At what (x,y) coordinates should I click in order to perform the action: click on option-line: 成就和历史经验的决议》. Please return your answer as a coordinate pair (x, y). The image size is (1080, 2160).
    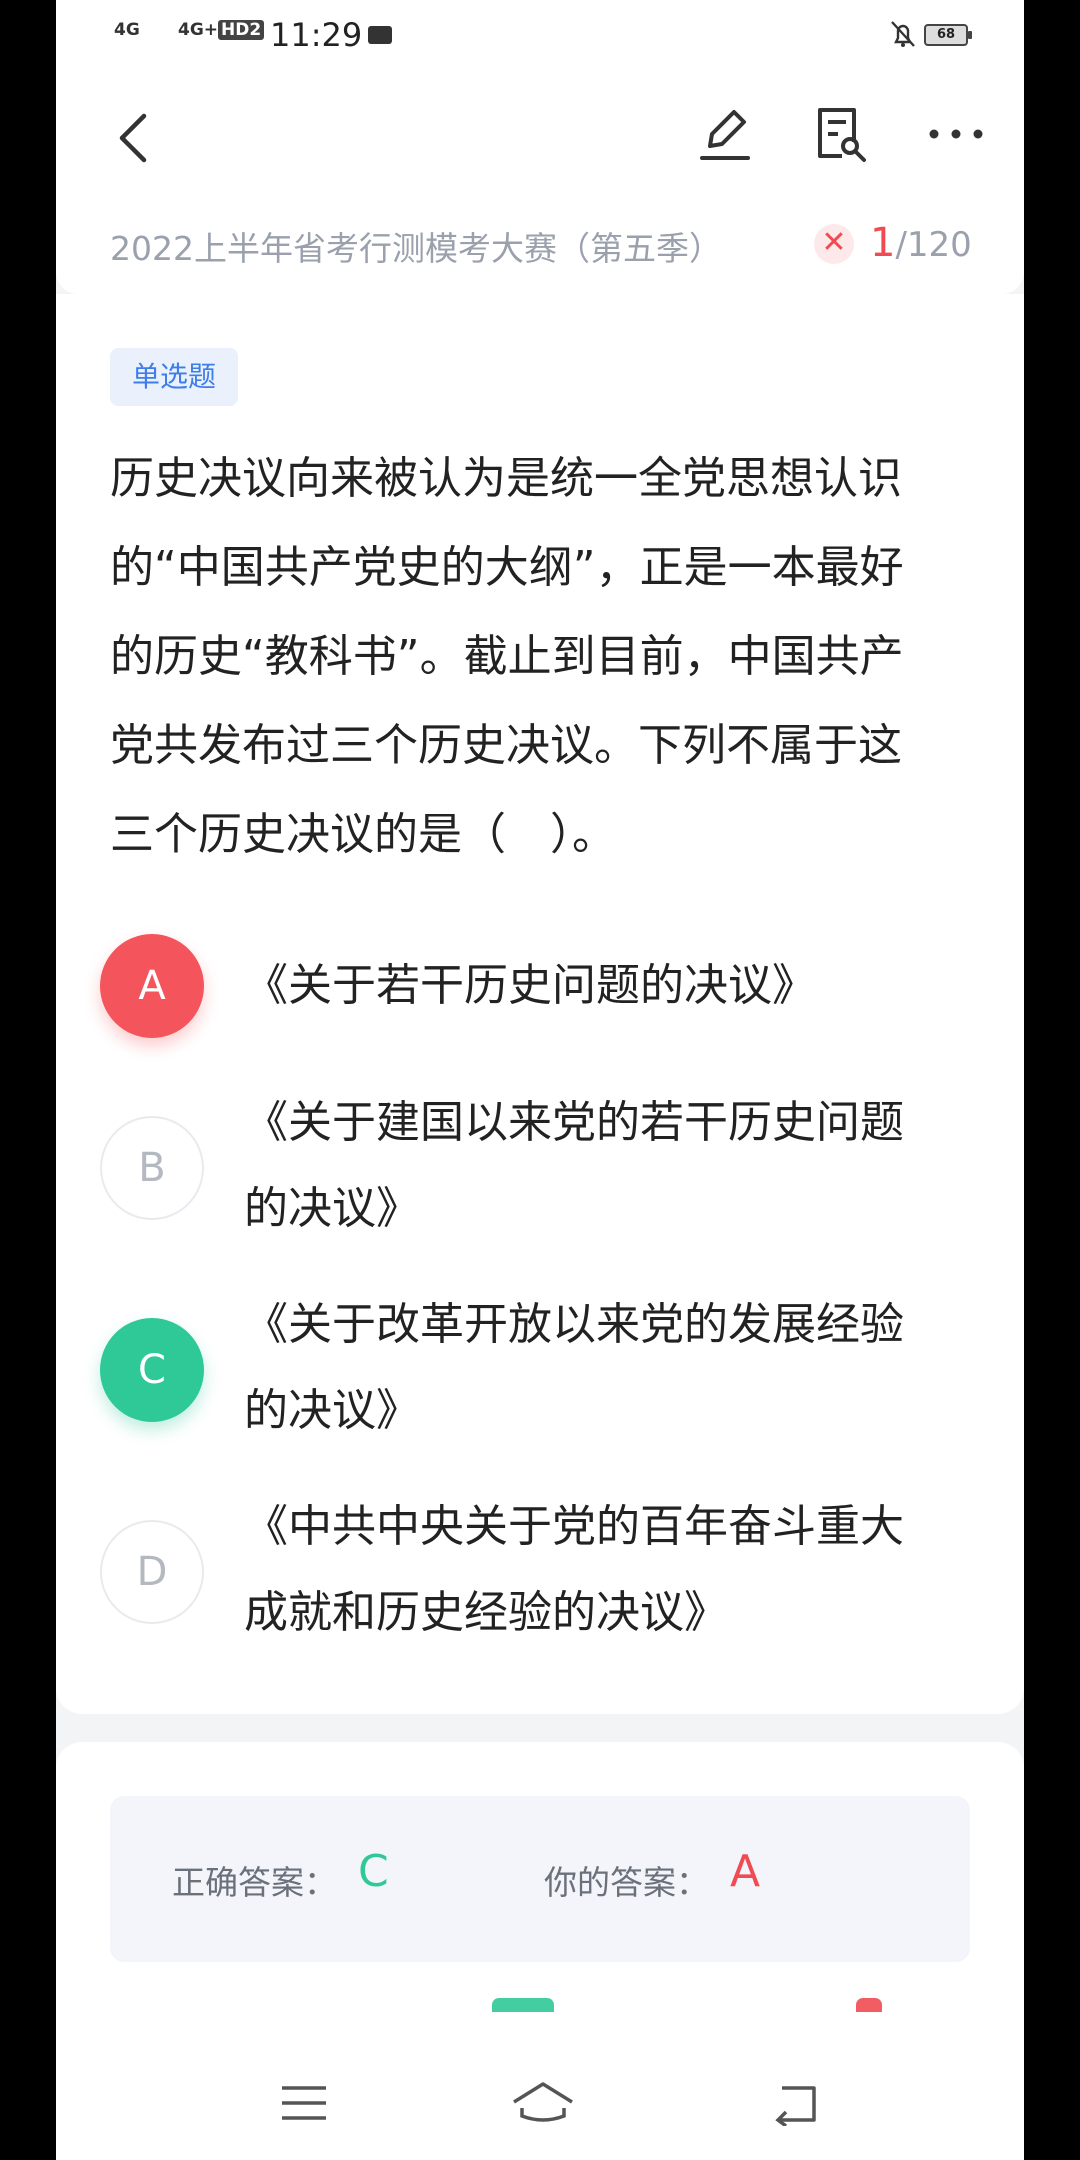
    Looking at the image, I should click on (486, 1612).